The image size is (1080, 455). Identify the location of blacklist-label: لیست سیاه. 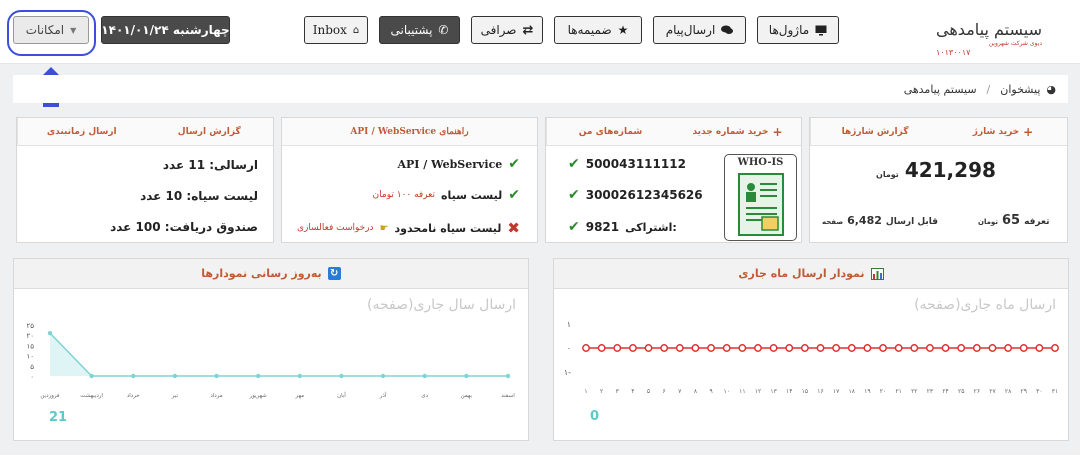
(472, 195).